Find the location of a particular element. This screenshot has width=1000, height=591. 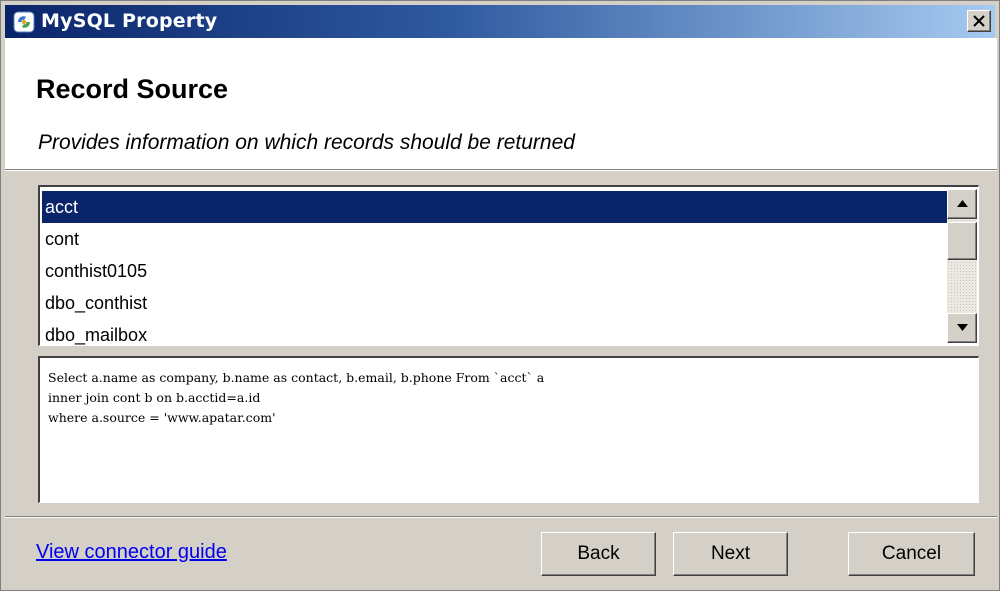

footer-divider is located at coordinates (501, 517).